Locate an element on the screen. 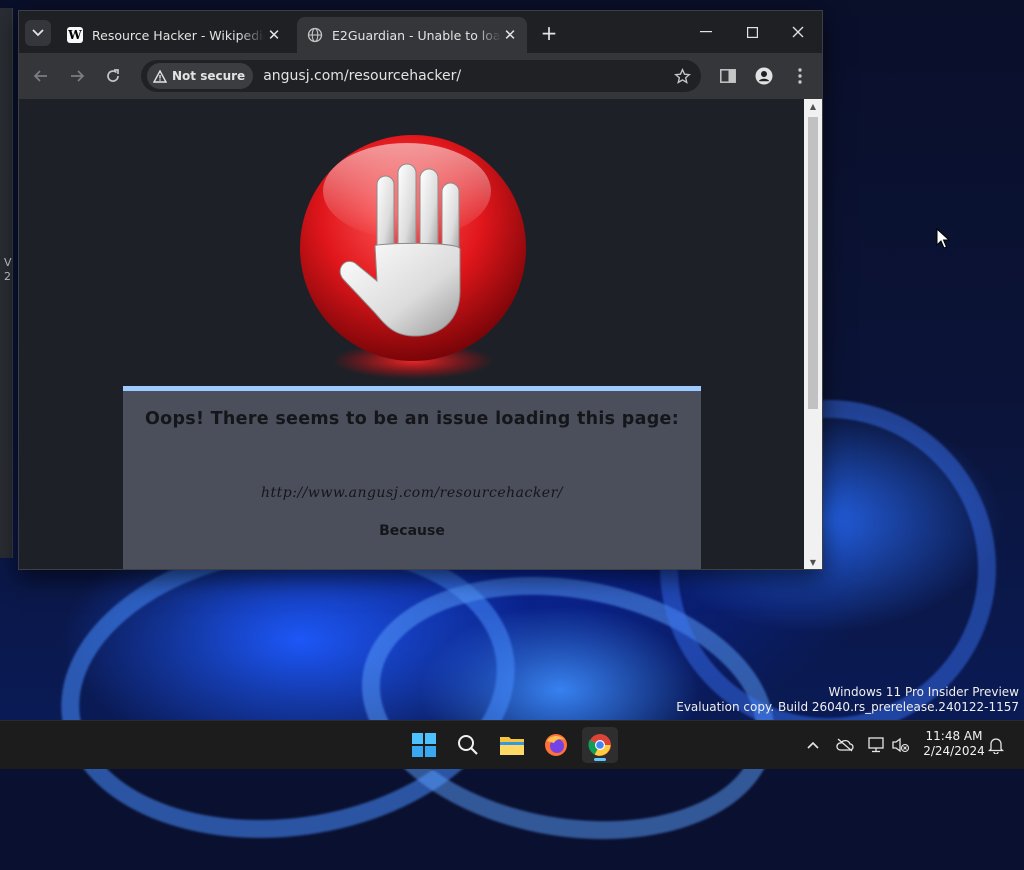 Image resolution: width=1024 pixels, height=870 pixels. file-explorer-icon is located at coordinates (512, 746).